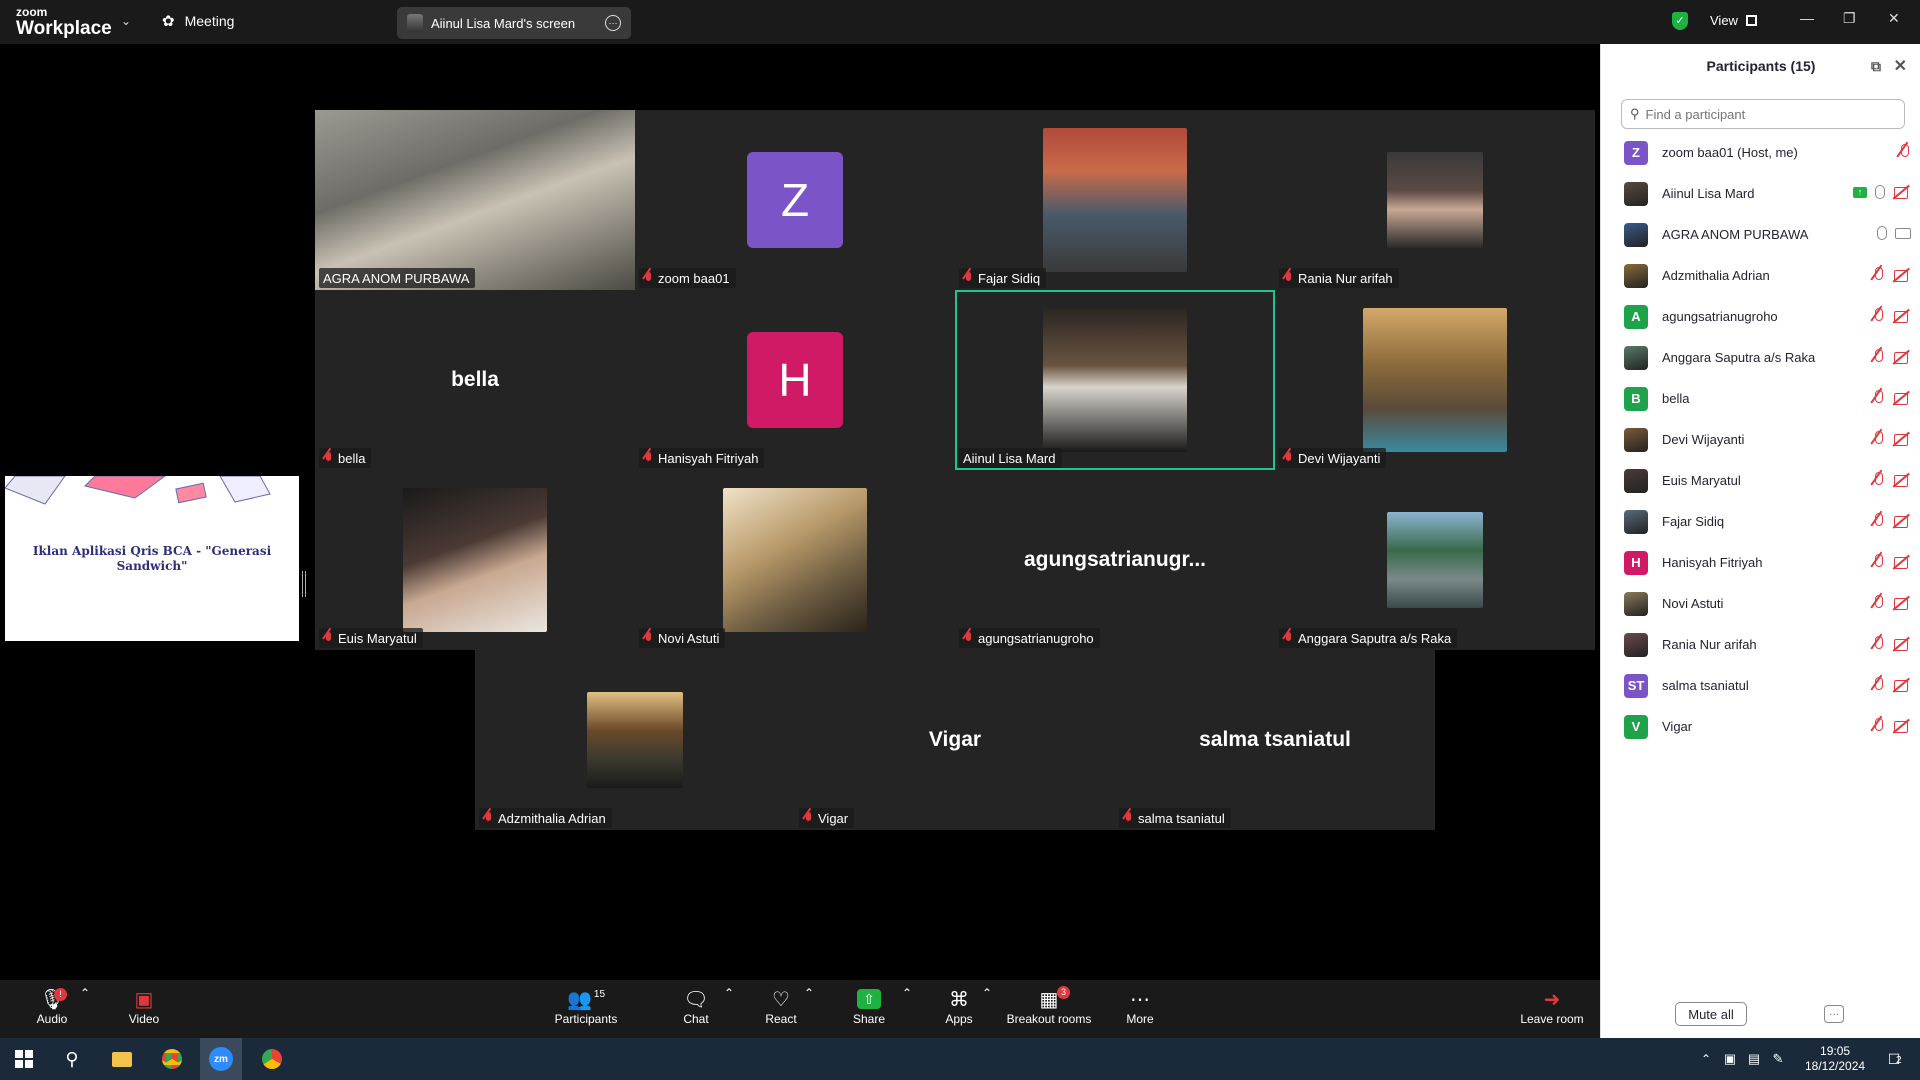 Image resolution: width=1920 pixels, height=1080 pixels. What do you see at coordinates (52, 1006) in the screenshot?
I see `audio-button: 🎙 Audio !` at bounding box center [52, 1006].